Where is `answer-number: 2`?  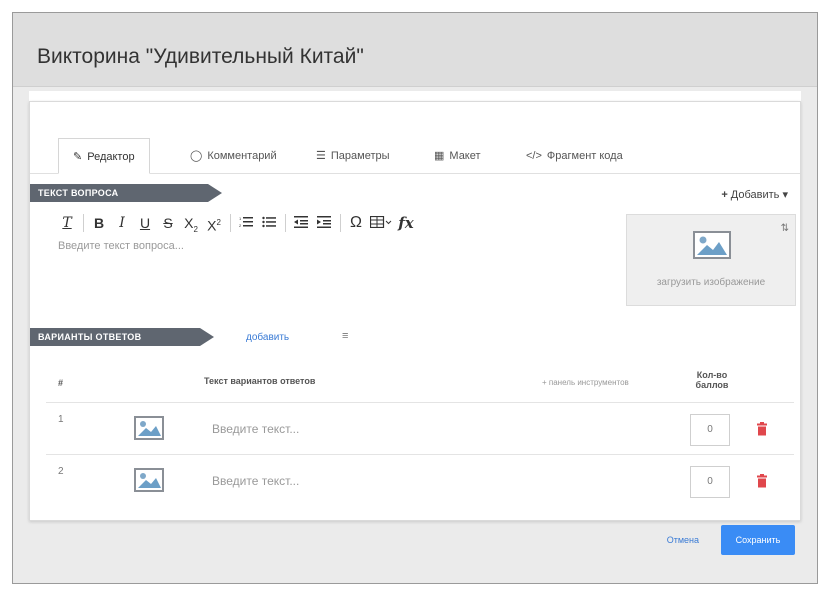
answer-number: 2 is located at coordinates (61, 471).